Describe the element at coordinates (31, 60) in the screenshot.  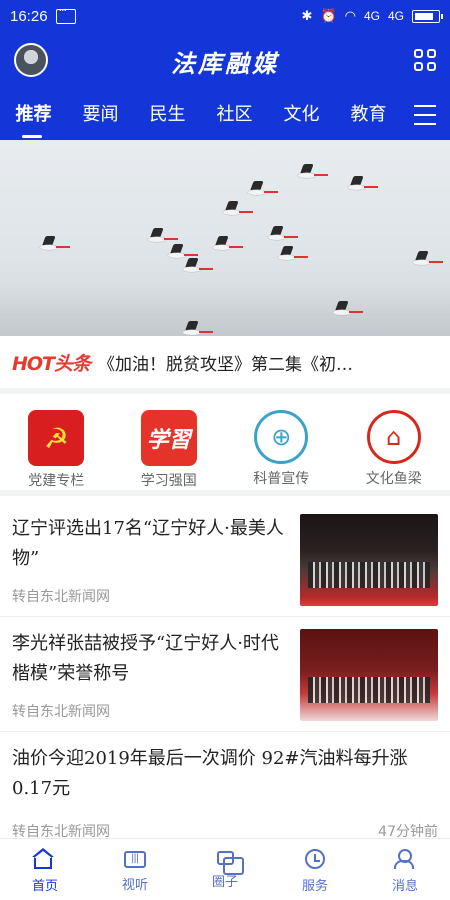
I see `avatar` at that location.